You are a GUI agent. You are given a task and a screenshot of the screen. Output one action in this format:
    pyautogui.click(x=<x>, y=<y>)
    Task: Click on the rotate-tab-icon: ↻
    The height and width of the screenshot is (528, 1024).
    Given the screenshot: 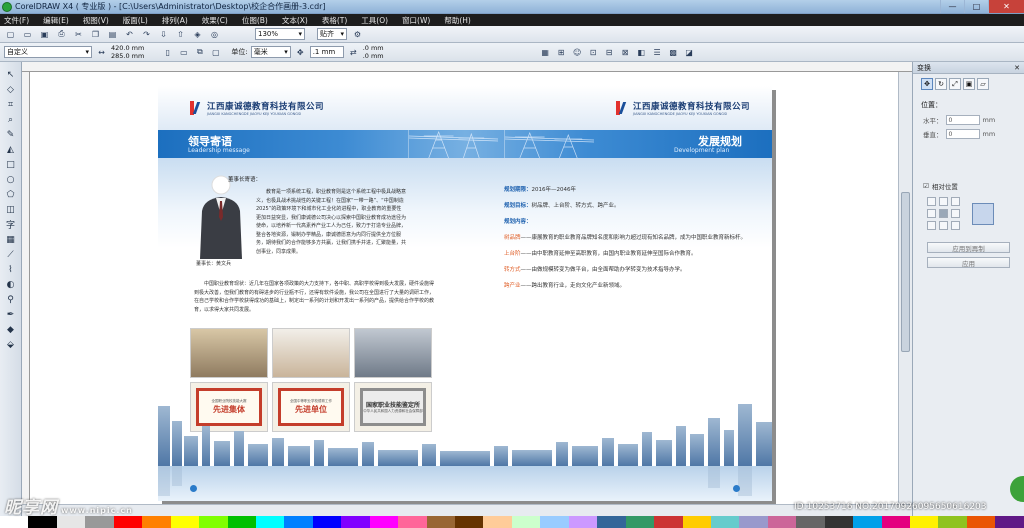 What is the action you would take?
    pyautogui.click(x=941, y=84)
    